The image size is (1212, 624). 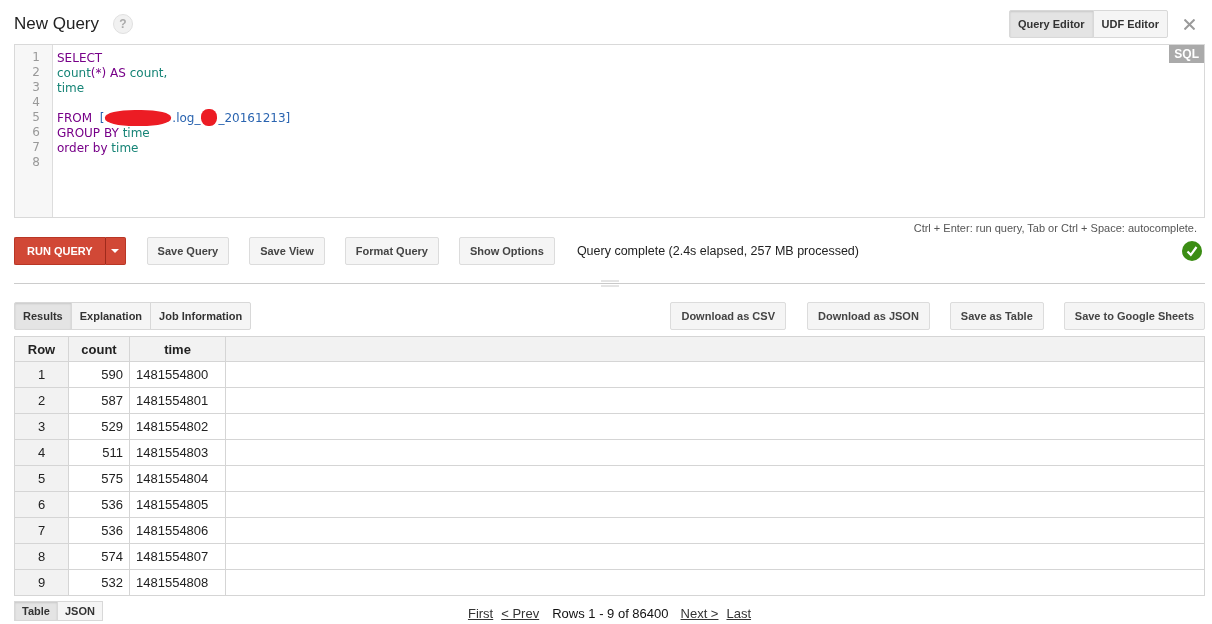 What do you see at coordinates (41, 582) in the screenshot?
I see `row-number-cell: 9` at bounding box center [41, 582].